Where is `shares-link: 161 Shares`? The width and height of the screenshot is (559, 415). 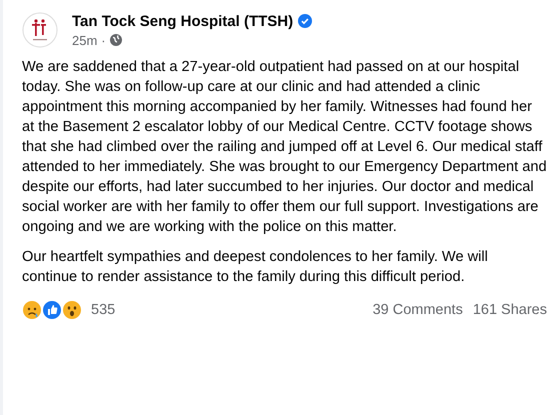 shares-link: 161 Shares is located at coordinates (509, 310).